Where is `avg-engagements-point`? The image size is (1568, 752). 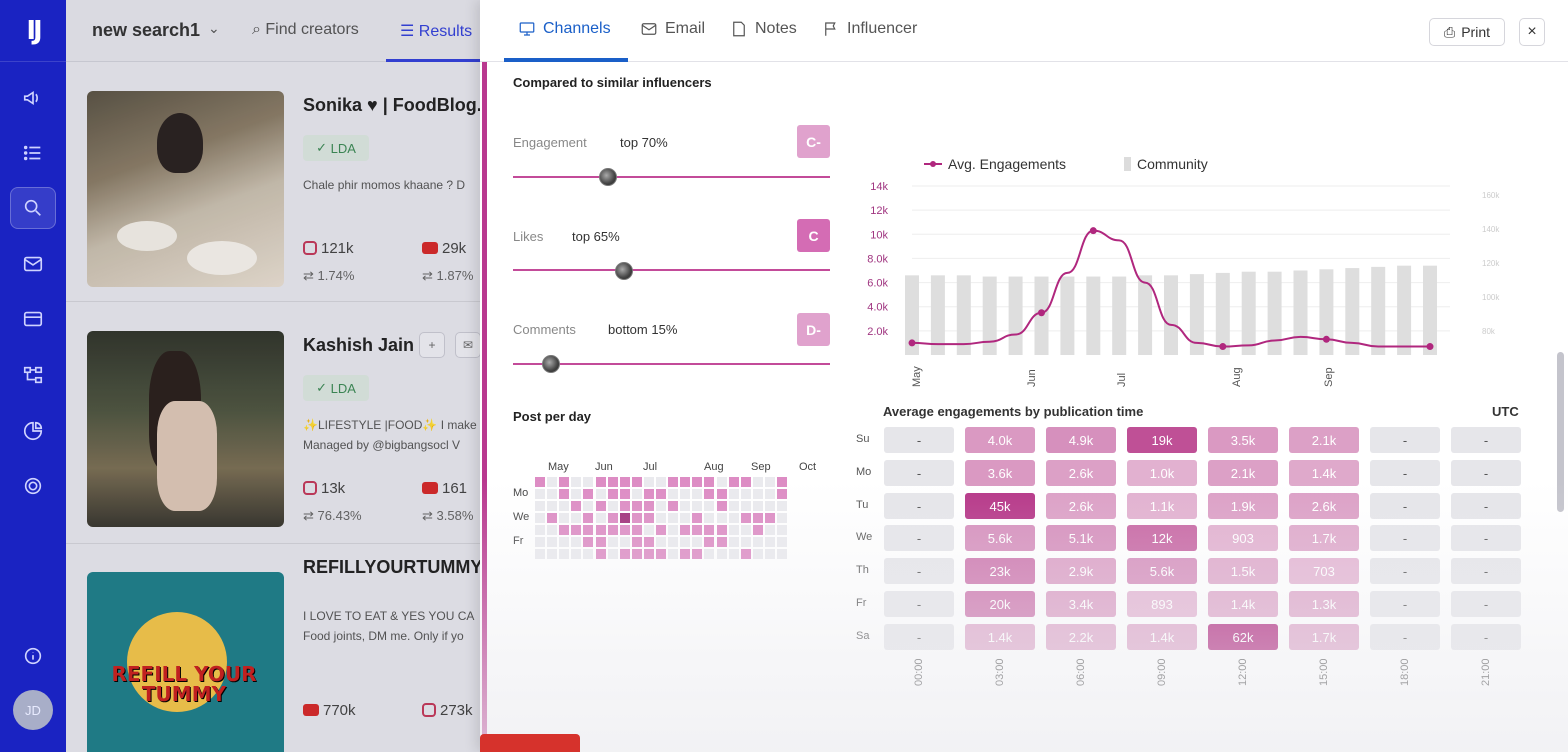
avg-engagements-point is located at coordinates (1041, 313).